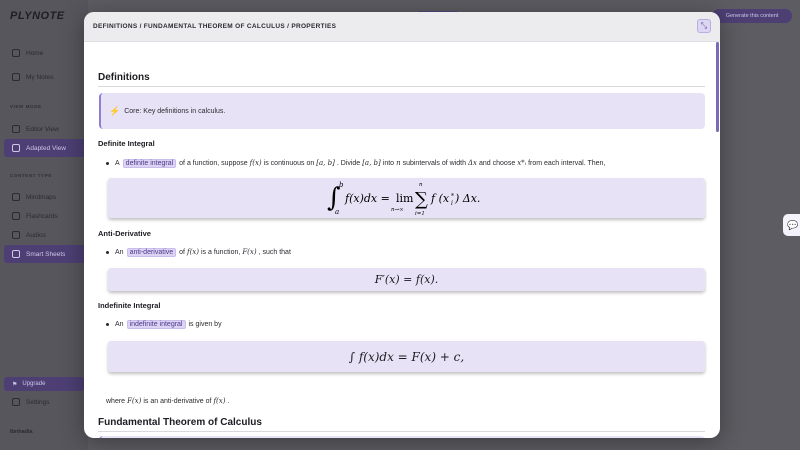 This screenshot has height=450, width=800. Describe the element at coordinates (16, 129) in the screenshot. I see `editor-icon` at that location.